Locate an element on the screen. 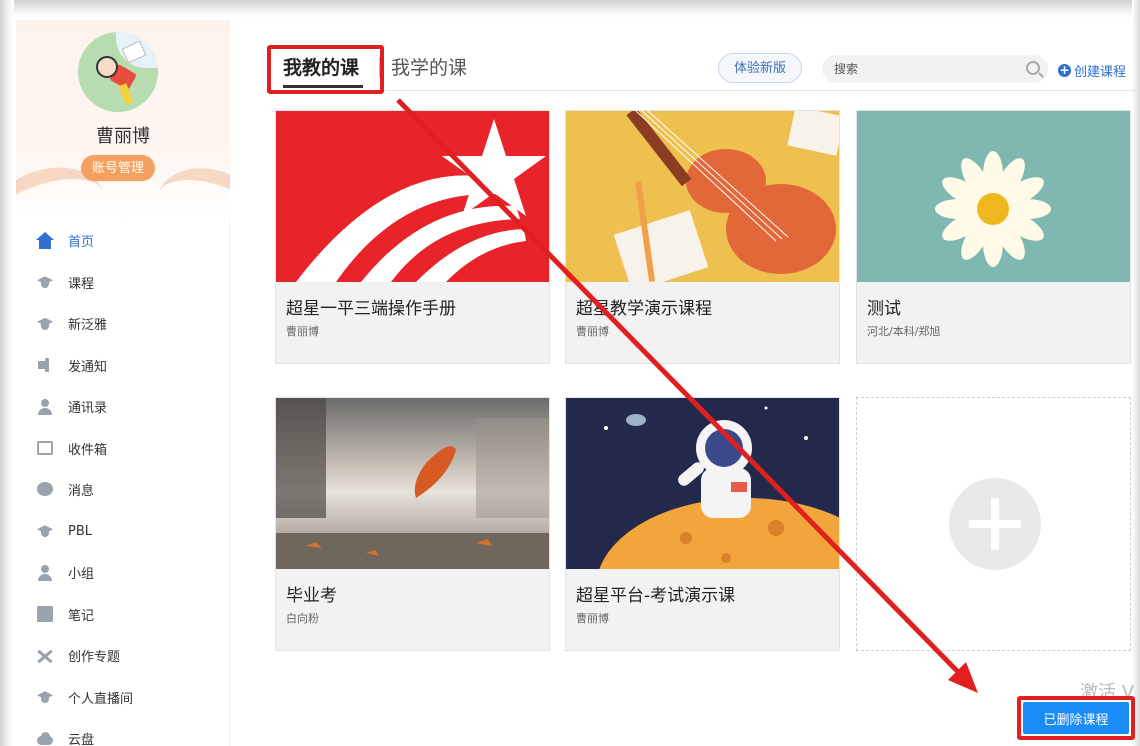  avatar is located at coordinates (118, 72).